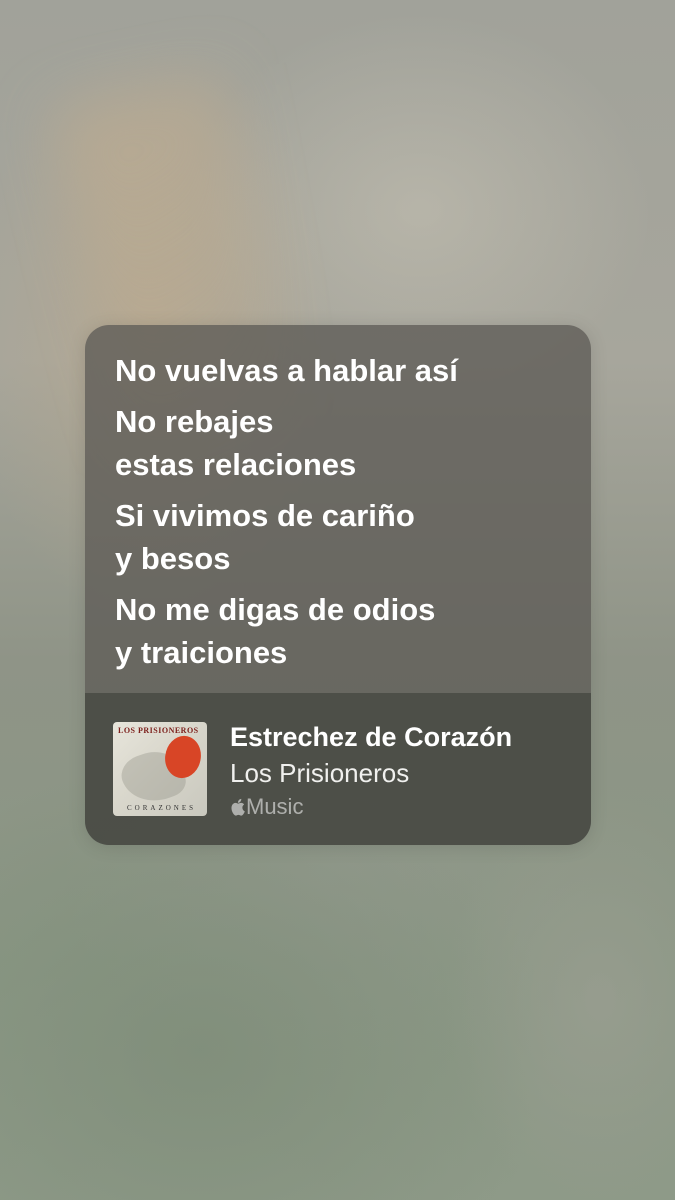 The width and height of the screenshot is (675, 1200). I want to click on album-art: LOS PRISIONEROS CORAZONES, so click(160, 769).